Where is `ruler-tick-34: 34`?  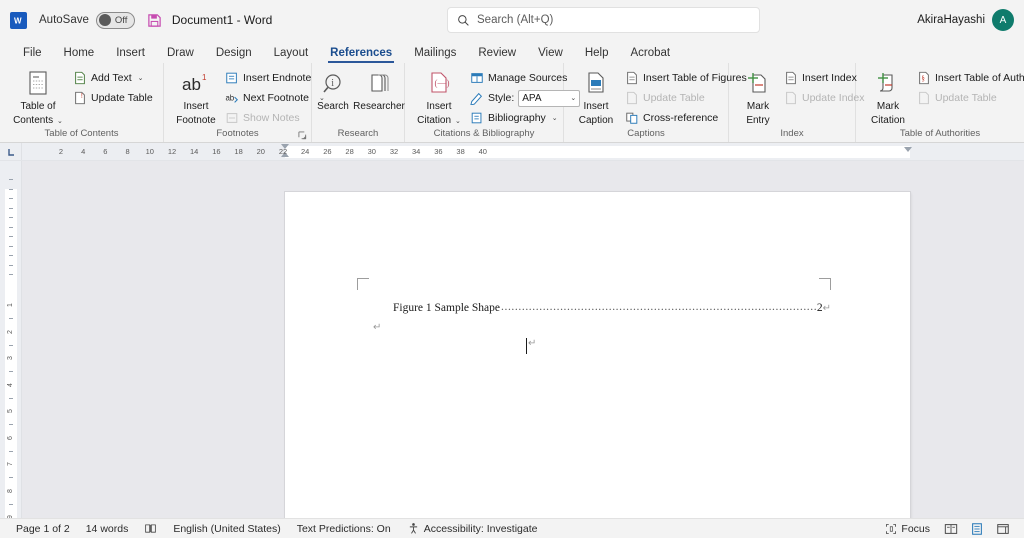
ruler-tick-34: 34 is located at coordinates (416, 151).